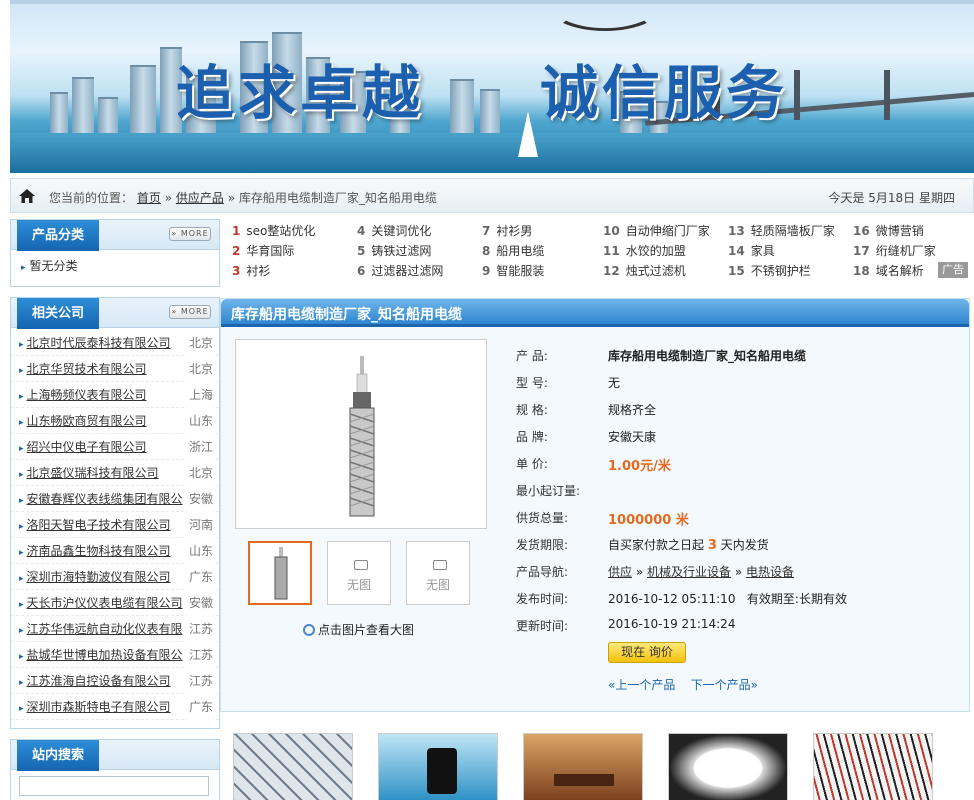  What do you see at coordinates (888, 230) in the screenshot?
I see `keyword-link: 16 微博营销` at bounding box center [888, 230].